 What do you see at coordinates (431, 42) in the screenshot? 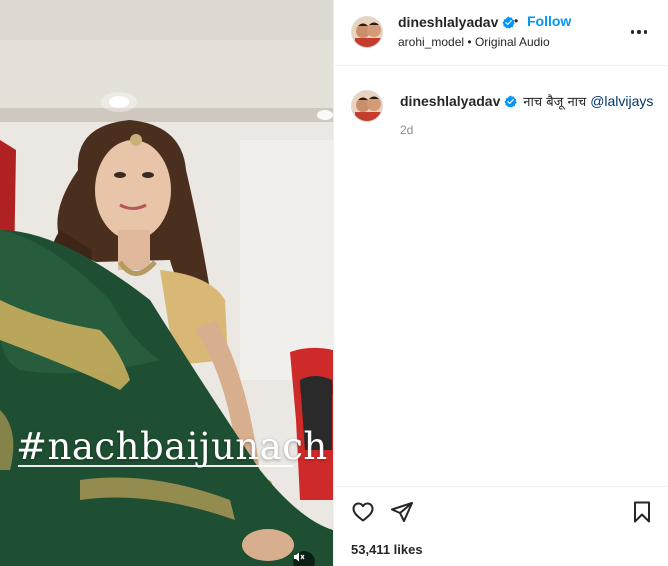
I see `audio-user-link: arohi_model` at bounding box center [431, 42].